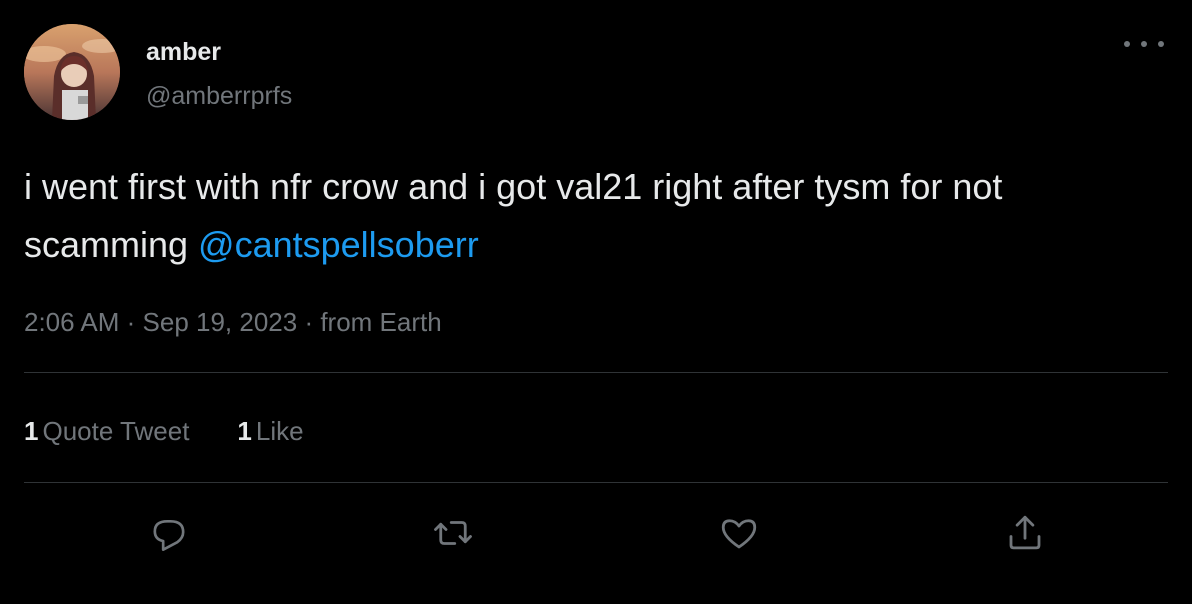 Image resolution: width=1192 pixels, height=604 pixels. I want to click on quote-count: 1, so click(31, 431).